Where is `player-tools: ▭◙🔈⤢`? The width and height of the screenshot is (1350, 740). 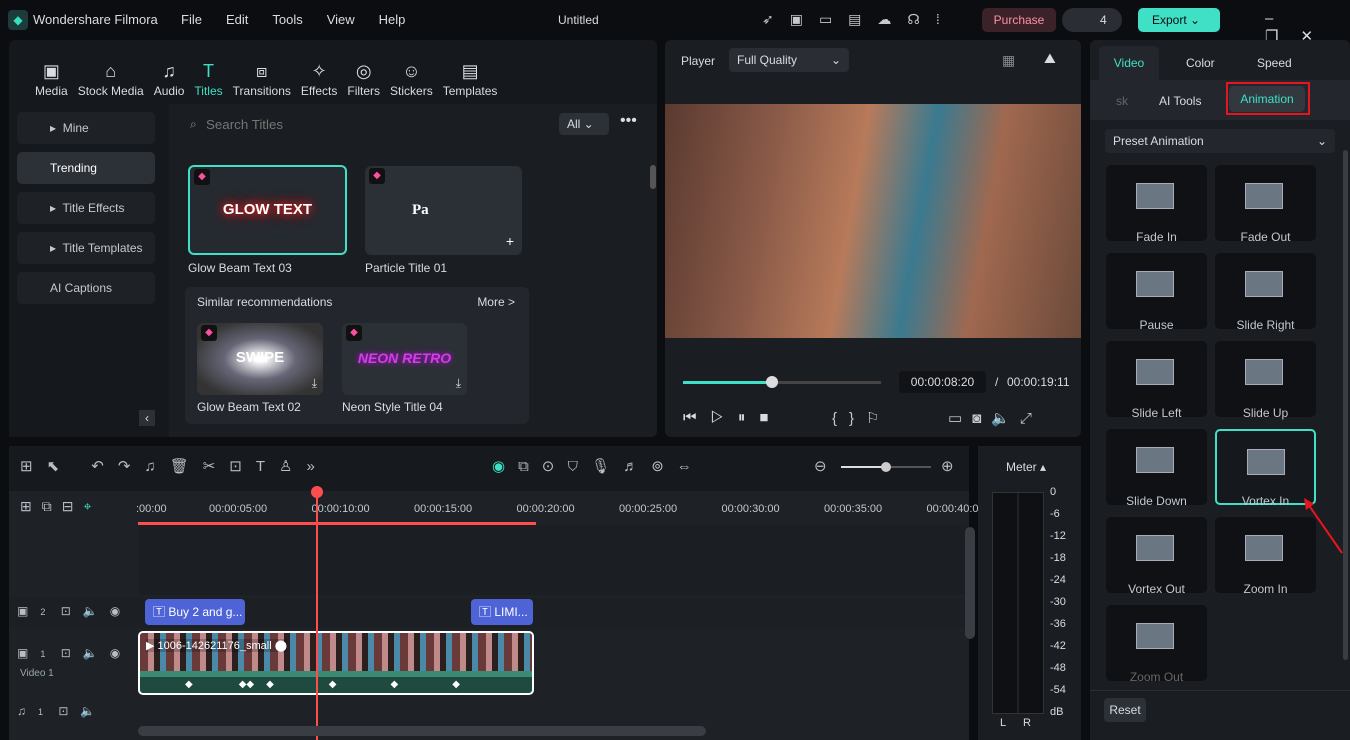
player-tools: ▭◙🔈⤢ is located at coordinates (995, 418).